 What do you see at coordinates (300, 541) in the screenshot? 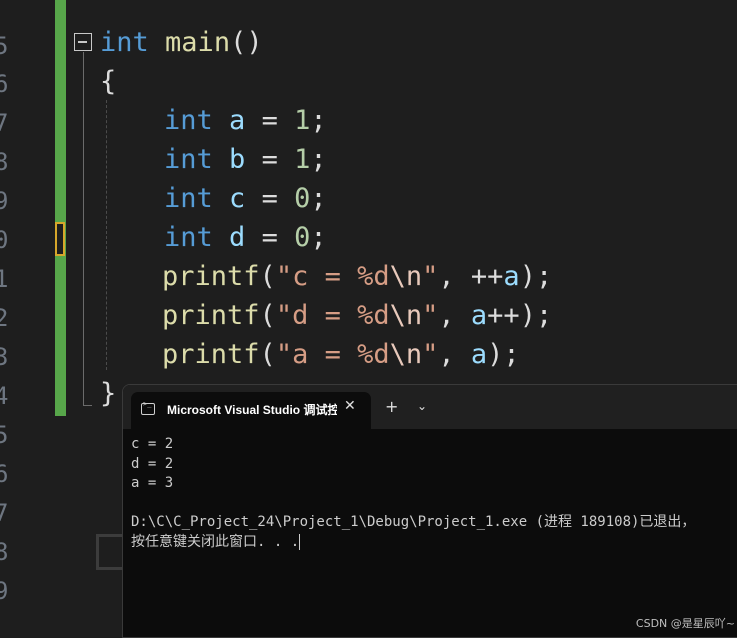
I see `text-cursor` at bounding box center [300, 541].